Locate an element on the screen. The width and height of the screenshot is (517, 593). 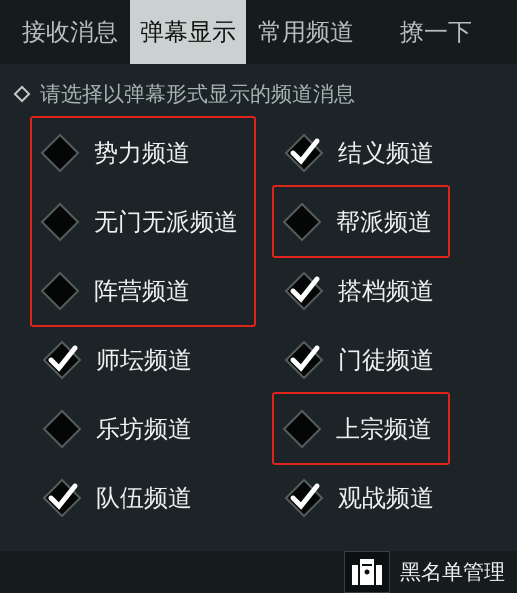
channel-option: 上宗频道 is located at coordinates (357, 428).